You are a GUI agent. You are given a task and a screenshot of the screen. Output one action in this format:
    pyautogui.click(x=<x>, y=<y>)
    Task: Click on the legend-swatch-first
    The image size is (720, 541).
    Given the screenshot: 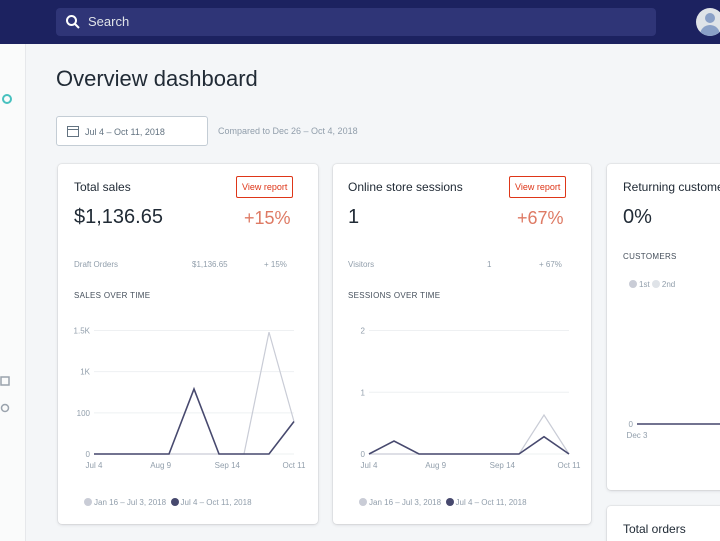 What is the action you would take?
    pyautogui.click(x=633, y=284)
    